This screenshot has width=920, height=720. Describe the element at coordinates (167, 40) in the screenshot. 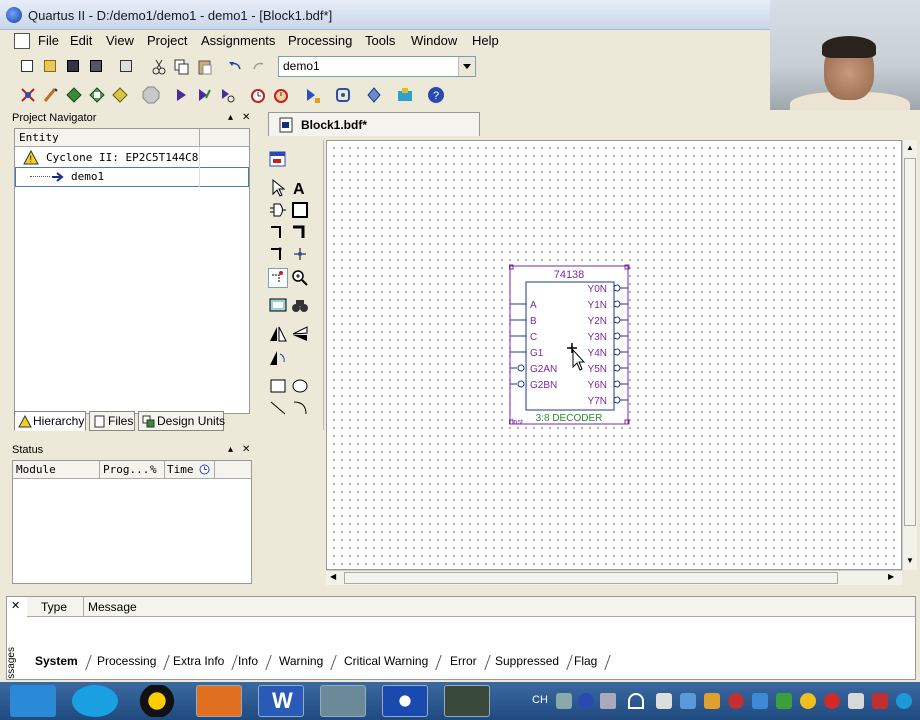

I see `menu-project: Project` at that location.